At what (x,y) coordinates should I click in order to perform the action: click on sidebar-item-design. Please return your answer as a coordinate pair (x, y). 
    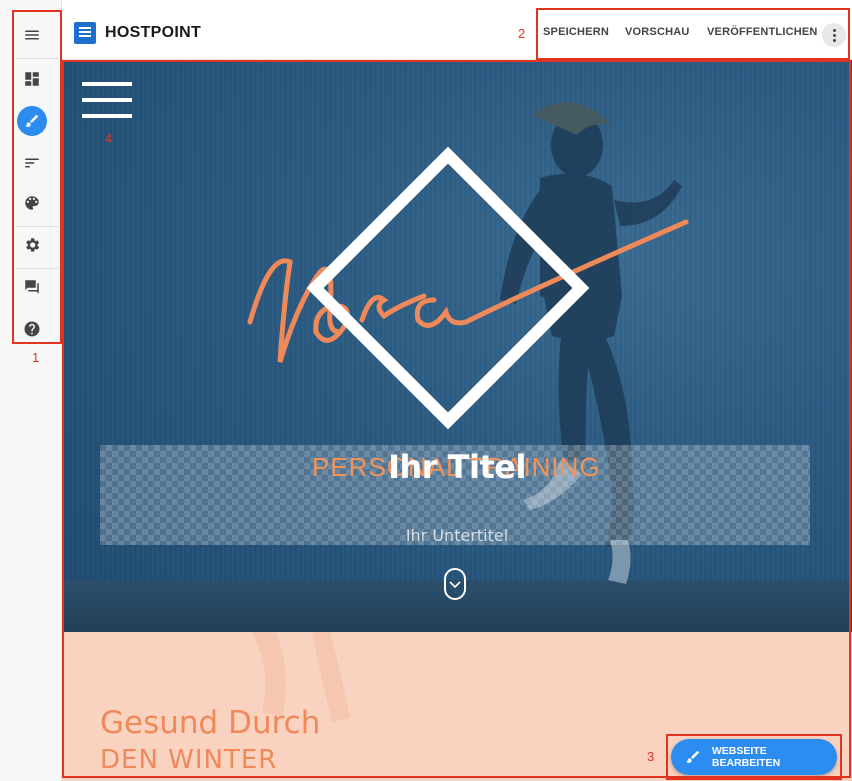
    Looking at the image, I should click on (32, 121).